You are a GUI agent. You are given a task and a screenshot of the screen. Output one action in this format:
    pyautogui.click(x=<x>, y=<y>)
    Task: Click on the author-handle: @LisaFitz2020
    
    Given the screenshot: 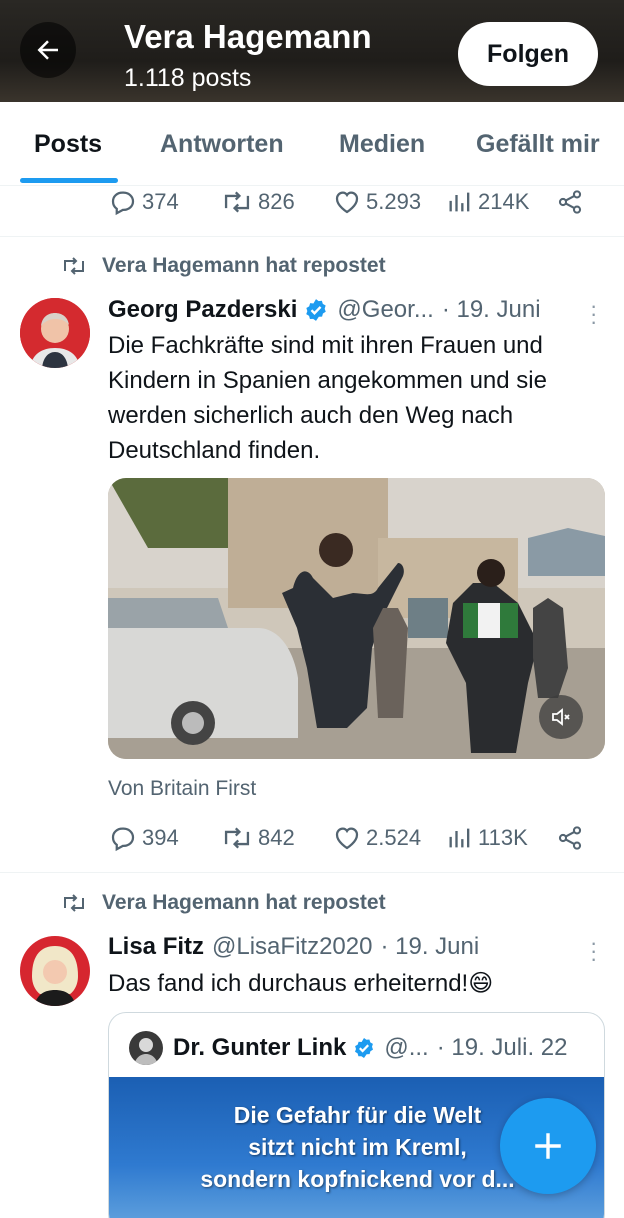 What is the action you would take?
    pyautogui.click(x=292, y=947)
    